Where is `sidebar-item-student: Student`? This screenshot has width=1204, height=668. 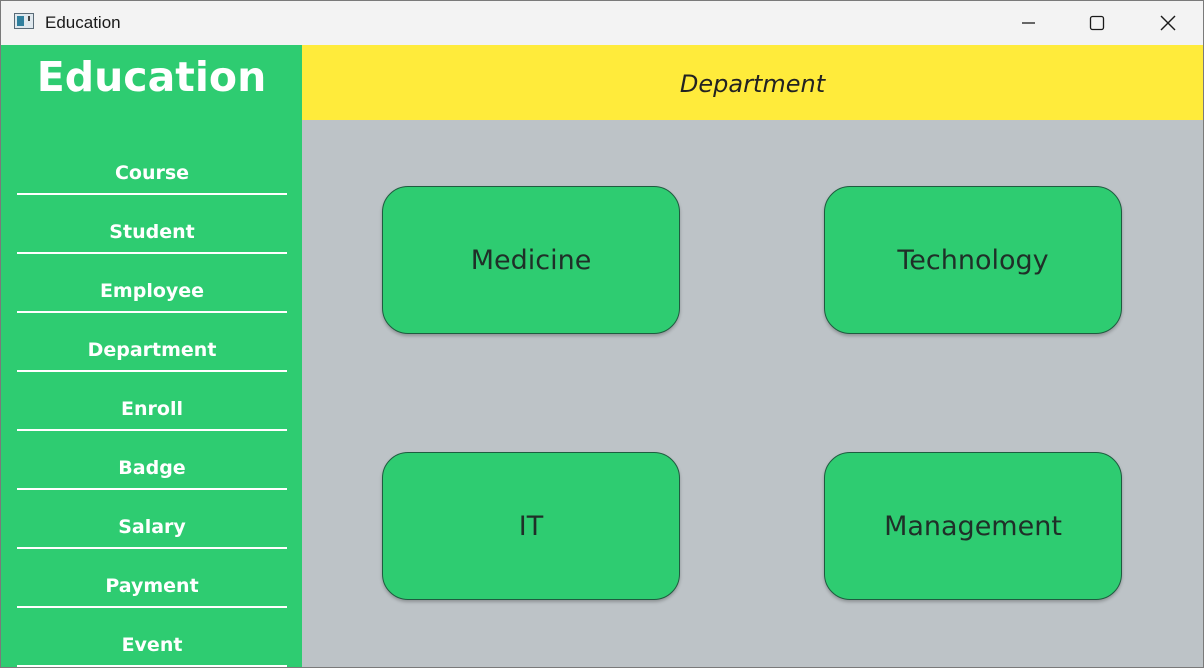 sidebar-item-student: Student is located at coordinates (152, 229).